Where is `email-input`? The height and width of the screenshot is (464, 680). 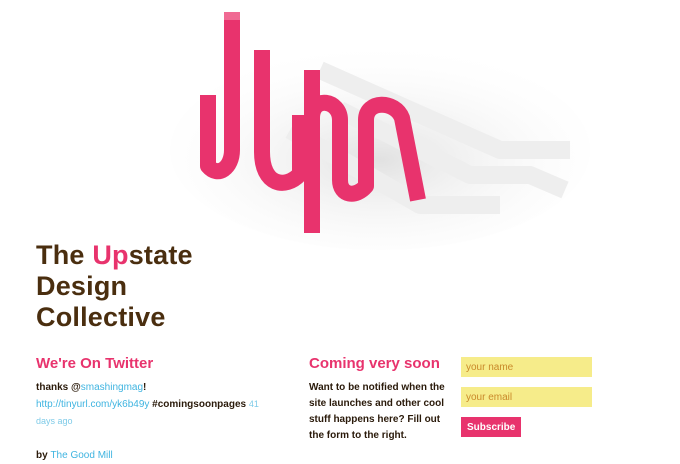 email-input is located at coordinates (526, 397).